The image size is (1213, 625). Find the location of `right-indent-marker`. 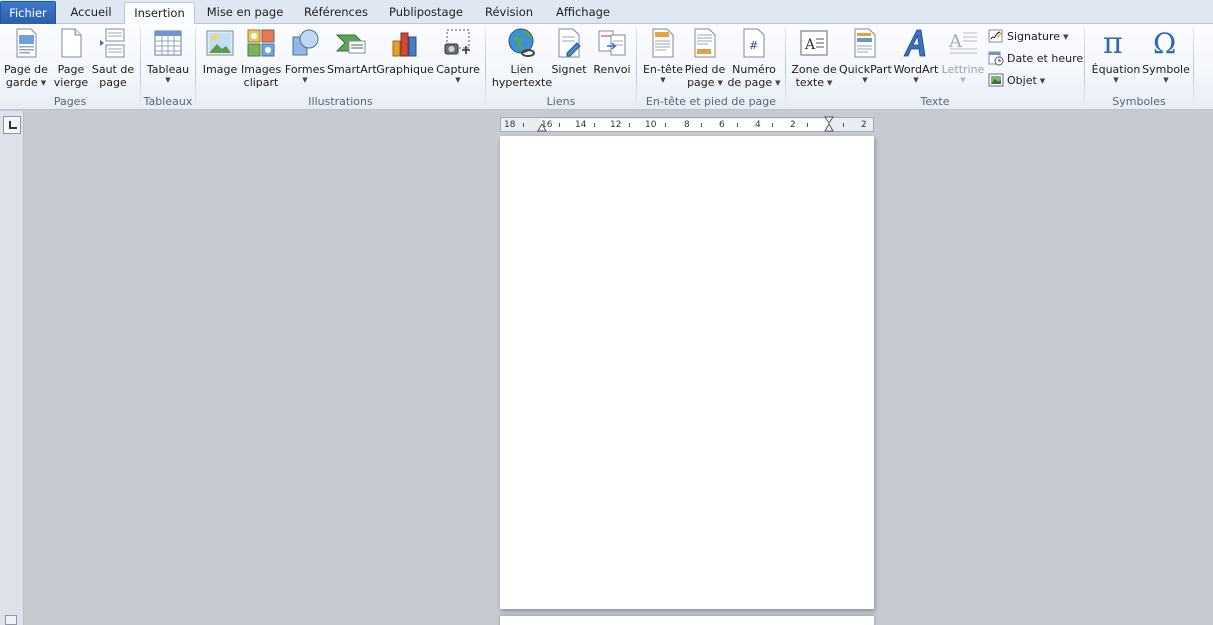

right-indent-marker is located at coordinates (829, 125).